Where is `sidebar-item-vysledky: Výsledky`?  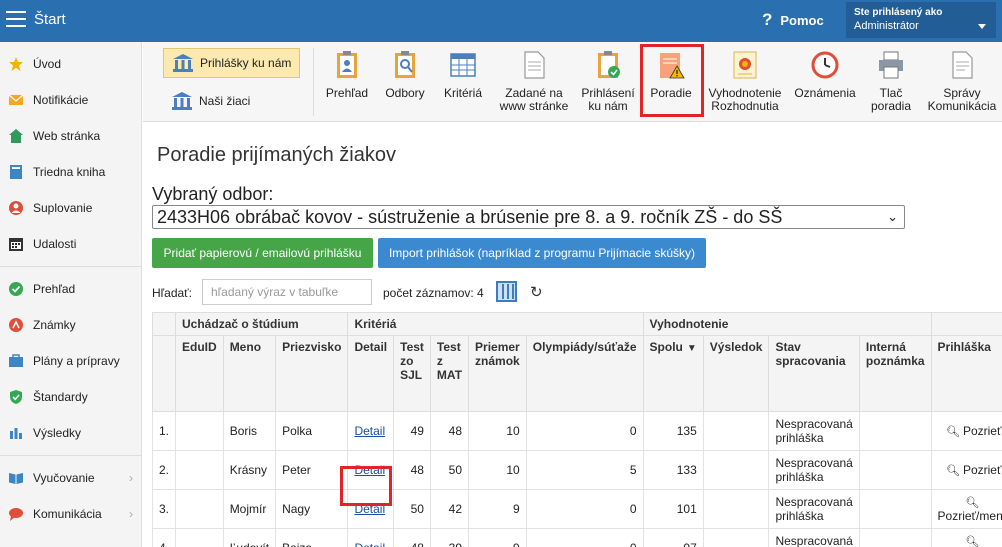 sidebar-item-vysledky: Výsledky is located at coordinates (70, 433).